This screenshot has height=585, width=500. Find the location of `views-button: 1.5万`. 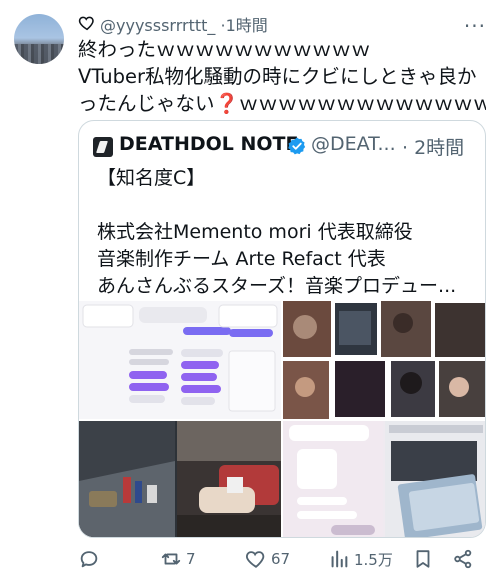

views-button: 1.5万 is located at coordinates (360, 559).